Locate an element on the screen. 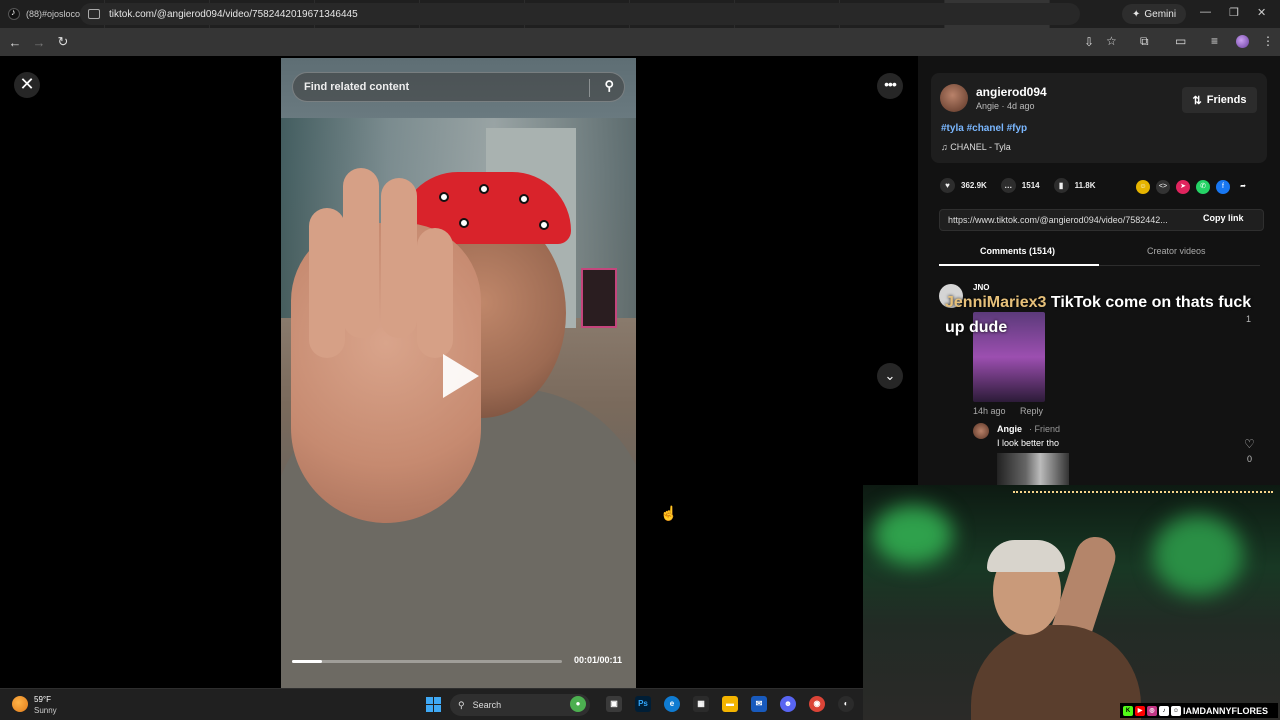 This screenshot has height=720, width=1280. gemini-button: ✦ Gemini is located at coordinates (1154, 14).